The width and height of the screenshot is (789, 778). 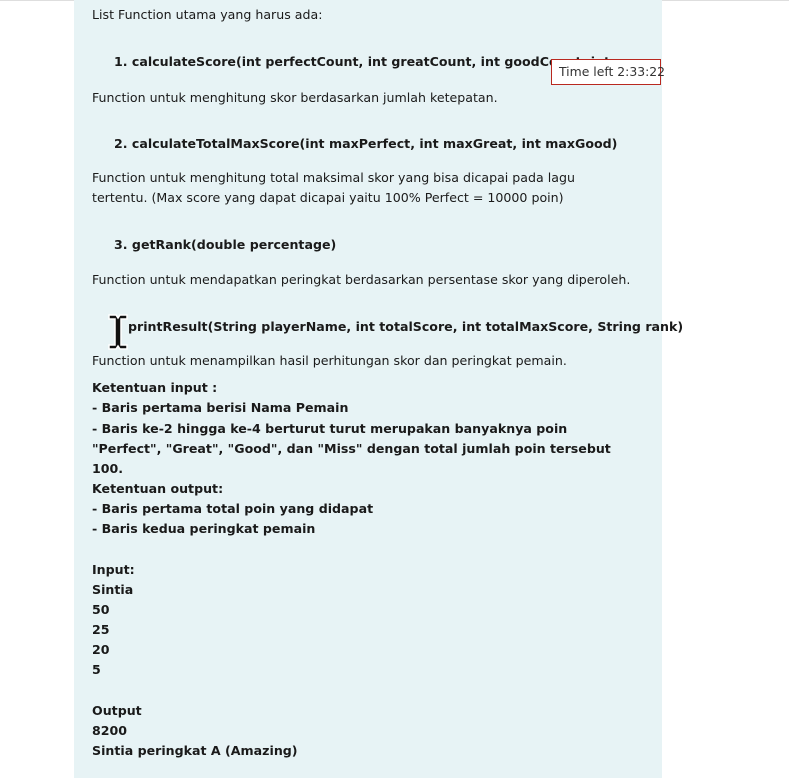 I want to click on sample-input-line: 5, so click(x=96, y=669).